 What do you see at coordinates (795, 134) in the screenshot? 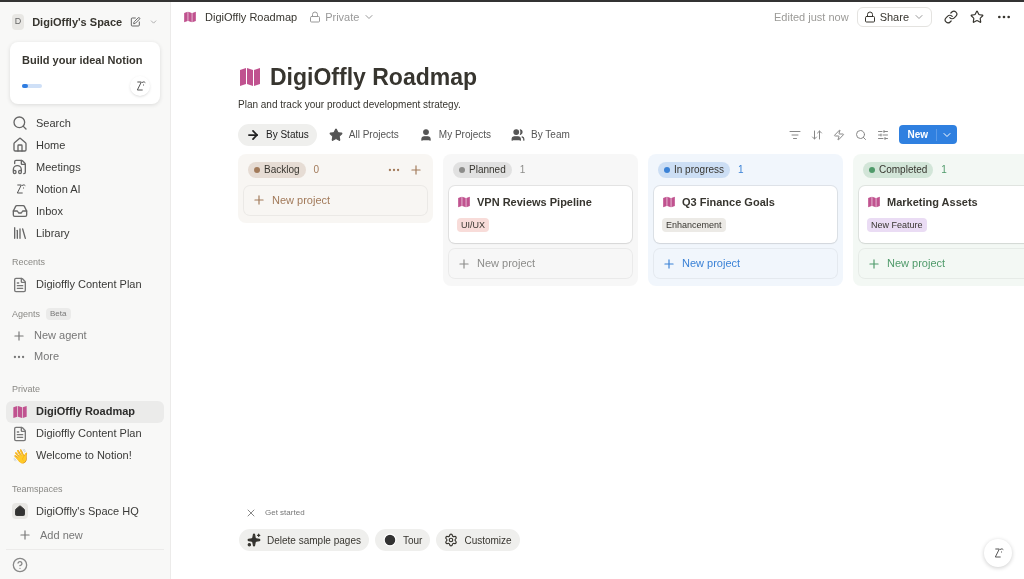
I see `filter-icon` at bounding box center [795, 134].